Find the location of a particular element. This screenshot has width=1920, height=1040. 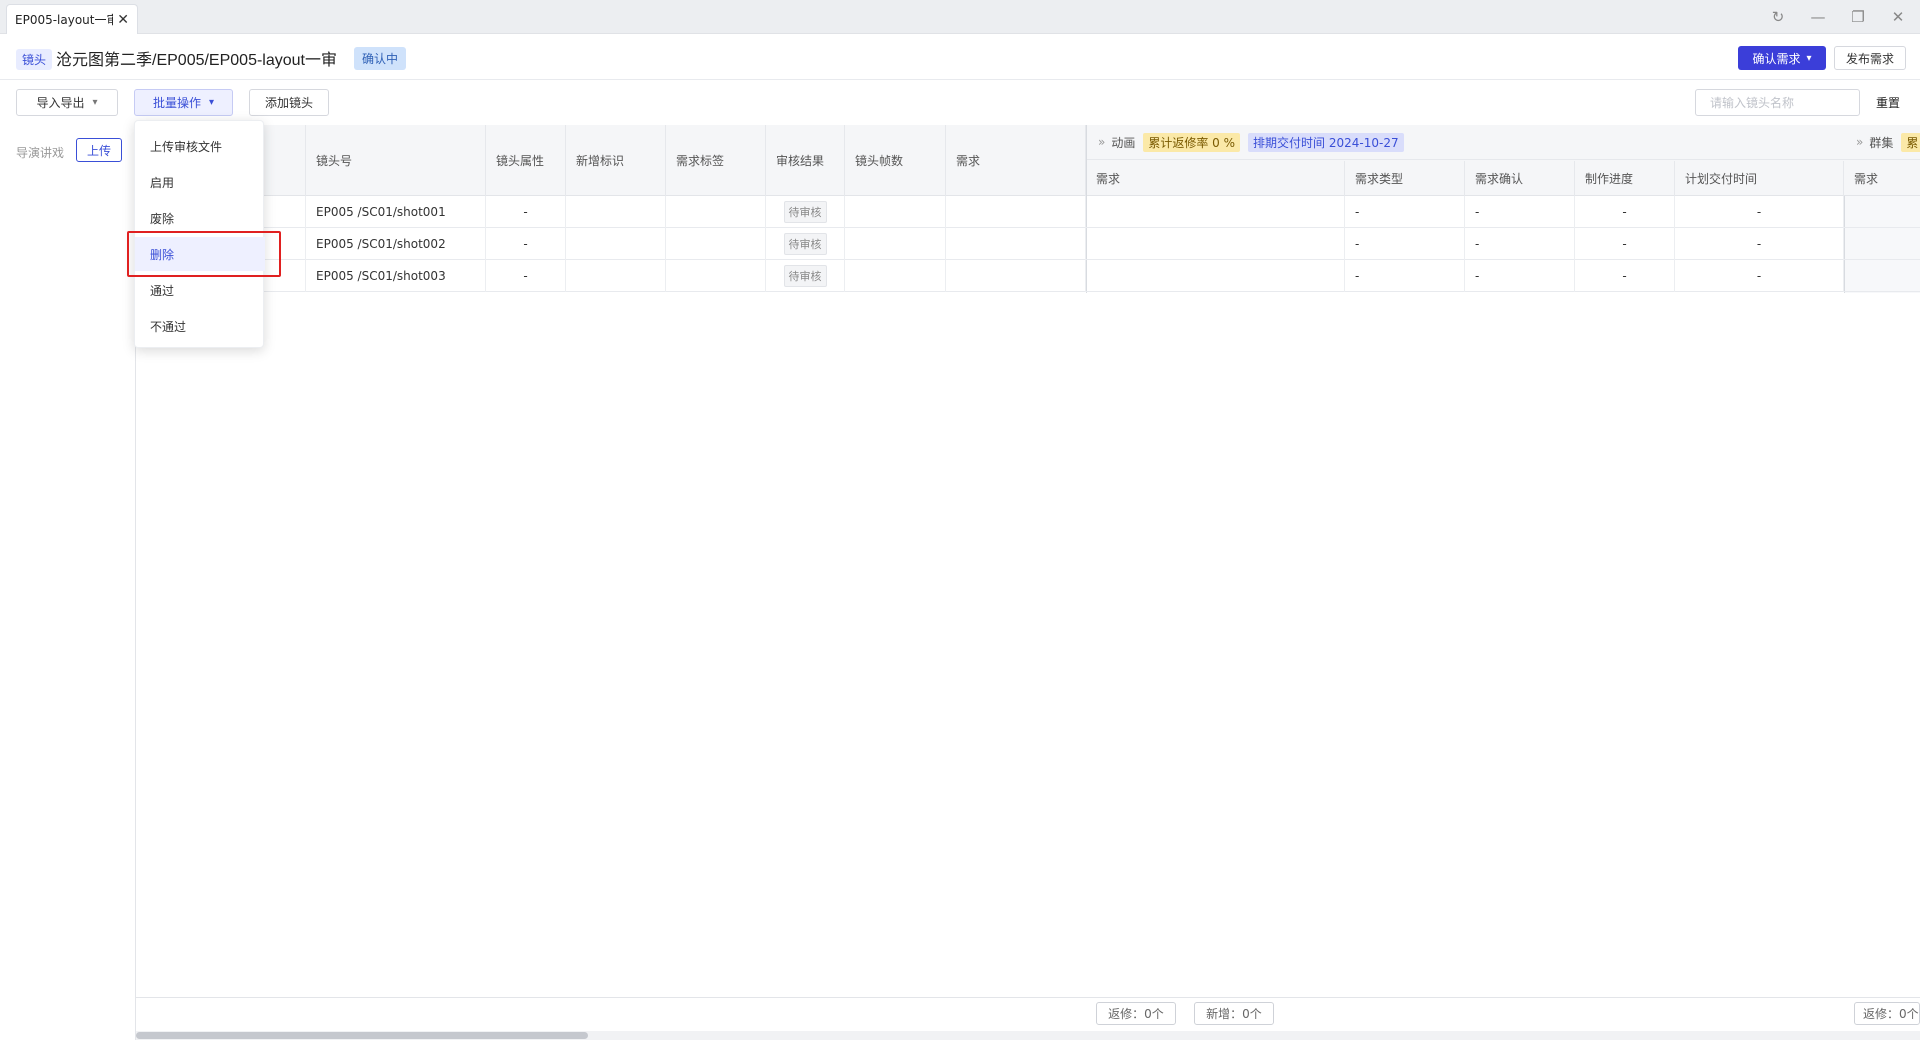

left-panel: 导演讲戏 上传 is located at coordinates (68, 582).